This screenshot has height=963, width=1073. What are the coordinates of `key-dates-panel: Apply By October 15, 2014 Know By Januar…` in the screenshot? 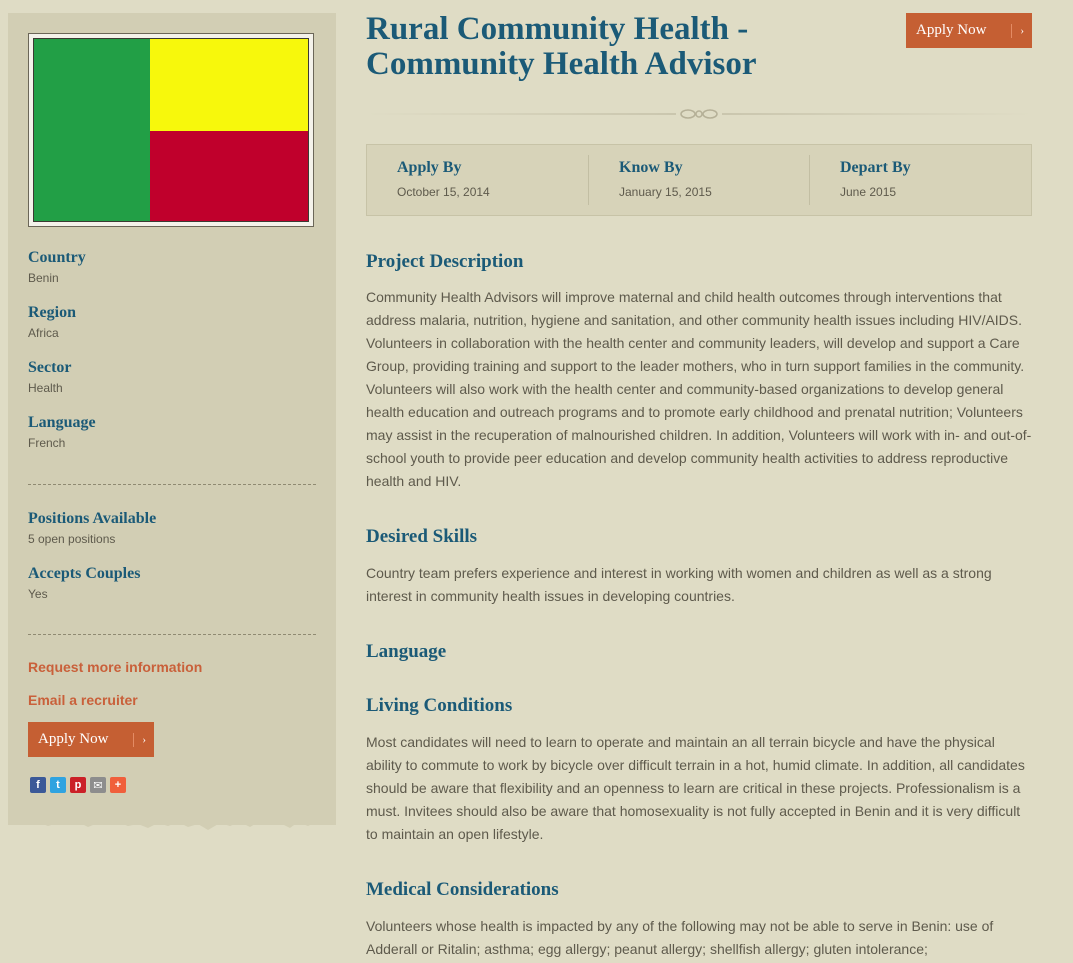 It's located at (699, 180).